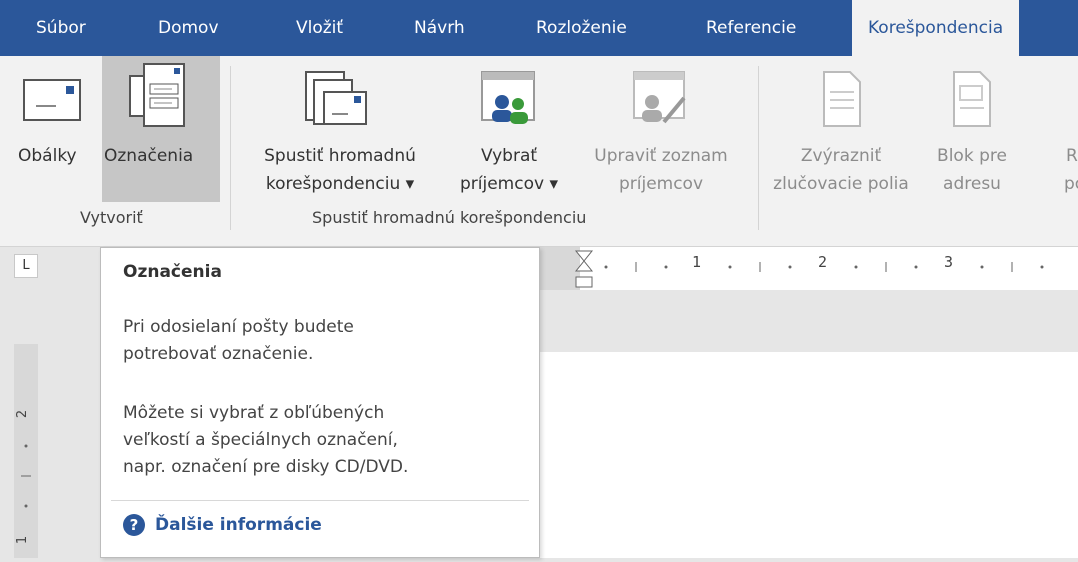  What do you see at coordinates (111, 217) in the screenshot?
I see `group-label-create: Vytvoriť` at bounding box center [111, 217].